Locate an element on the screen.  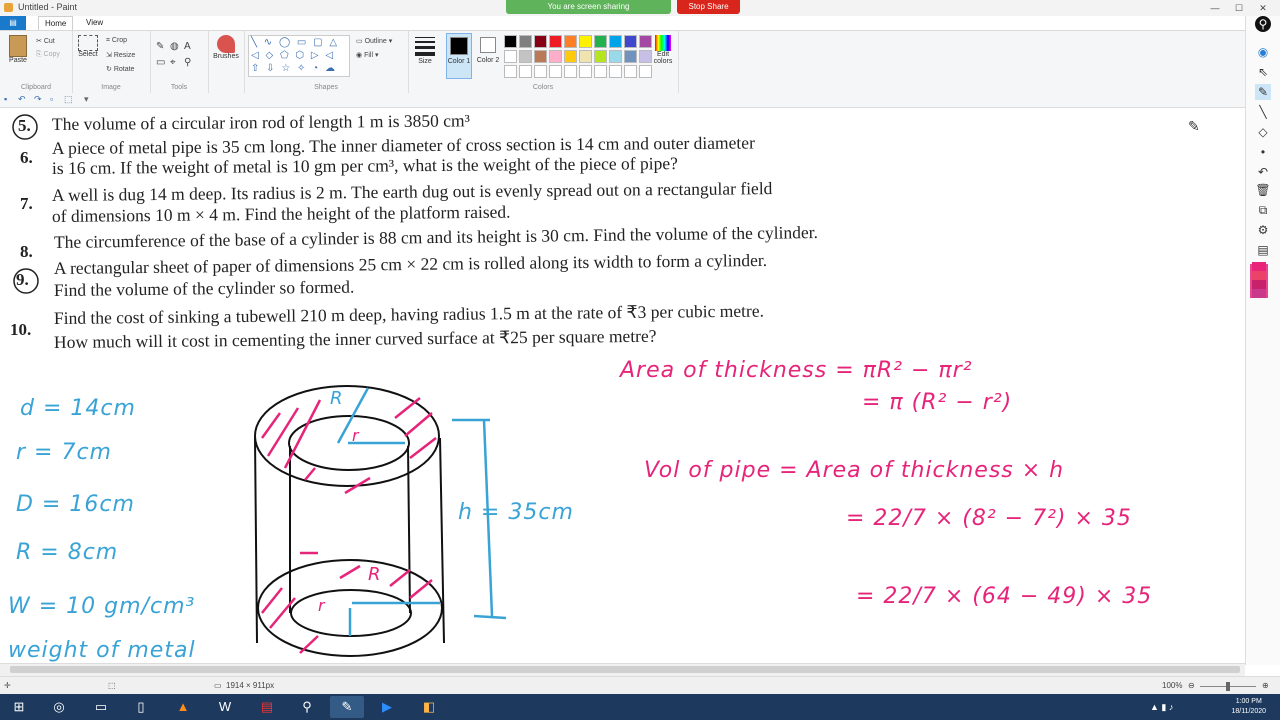
pen-icon: ✎ is located at coordinates (1263, 92).